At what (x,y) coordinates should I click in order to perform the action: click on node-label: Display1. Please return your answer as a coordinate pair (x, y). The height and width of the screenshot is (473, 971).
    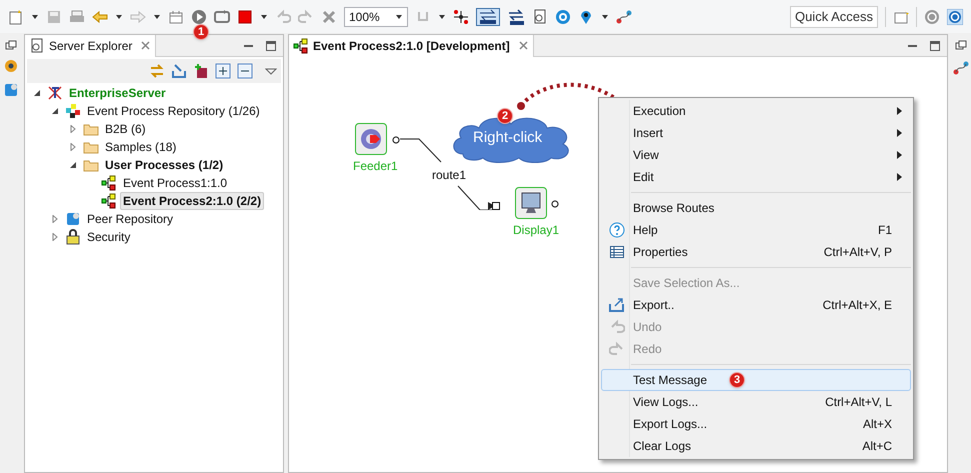
    Looking at the image, I should click on (536, 230).